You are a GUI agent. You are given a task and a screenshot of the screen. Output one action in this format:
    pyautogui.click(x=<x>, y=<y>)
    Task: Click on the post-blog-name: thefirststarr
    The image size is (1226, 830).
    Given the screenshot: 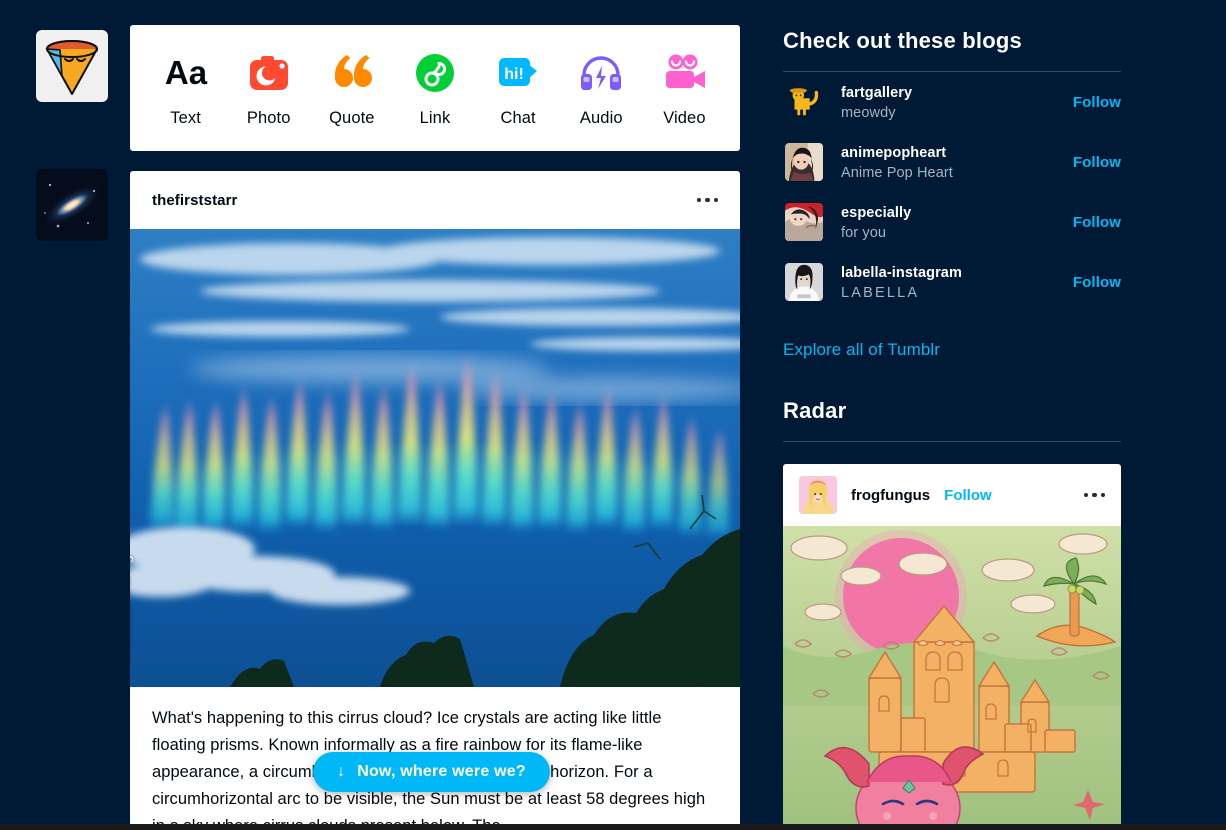 What is the action you would take?
    pyautogui.click(x=195, y=200)
    